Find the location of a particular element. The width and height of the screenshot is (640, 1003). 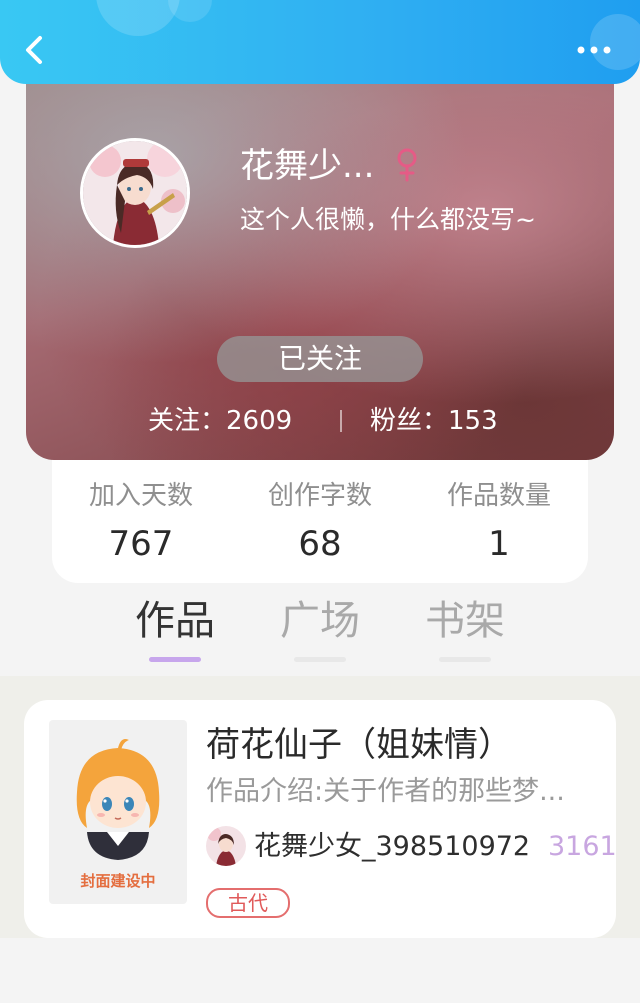

word-count-stat: 创作字数 68 is located at coordinates (320, 523).